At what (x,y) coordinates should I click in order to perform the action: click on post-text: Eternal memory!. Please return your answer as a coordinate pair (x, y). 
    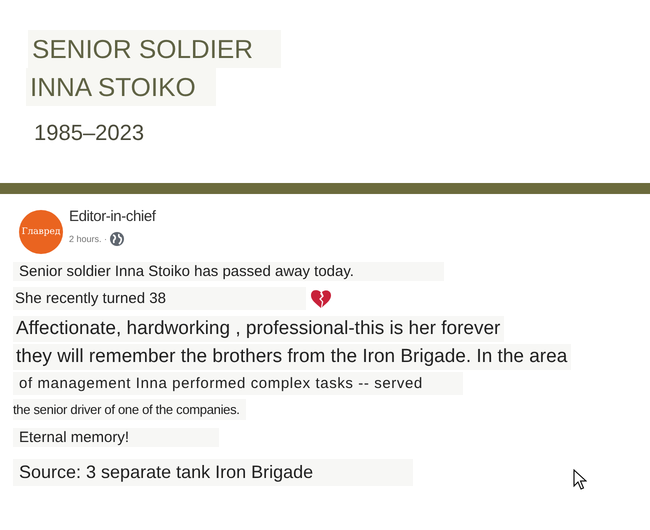
    Looking at the image, I should click on (116, 437).